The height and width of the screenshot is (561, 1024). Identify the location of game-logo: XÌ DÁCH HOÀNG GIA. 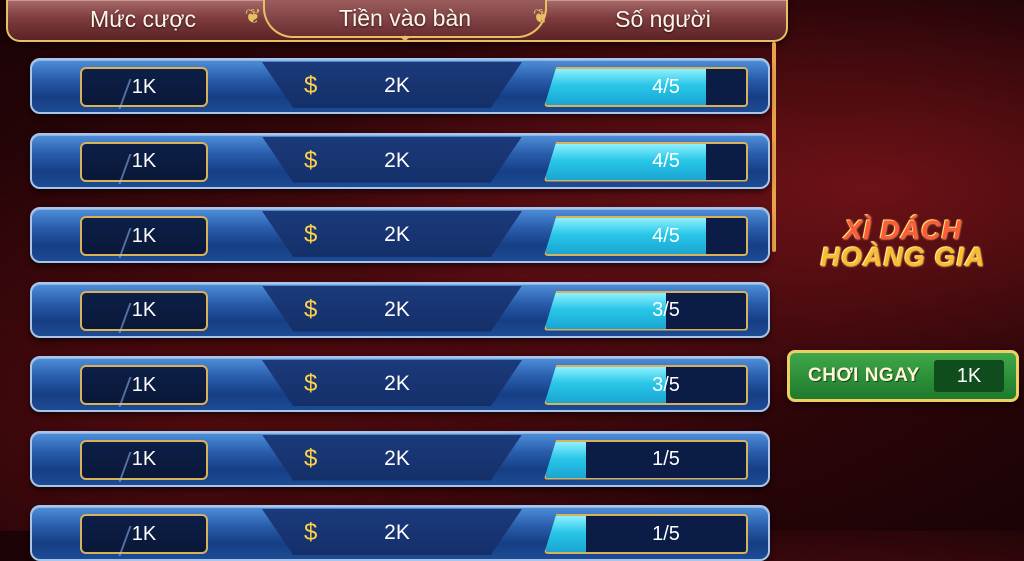
(903, 255).